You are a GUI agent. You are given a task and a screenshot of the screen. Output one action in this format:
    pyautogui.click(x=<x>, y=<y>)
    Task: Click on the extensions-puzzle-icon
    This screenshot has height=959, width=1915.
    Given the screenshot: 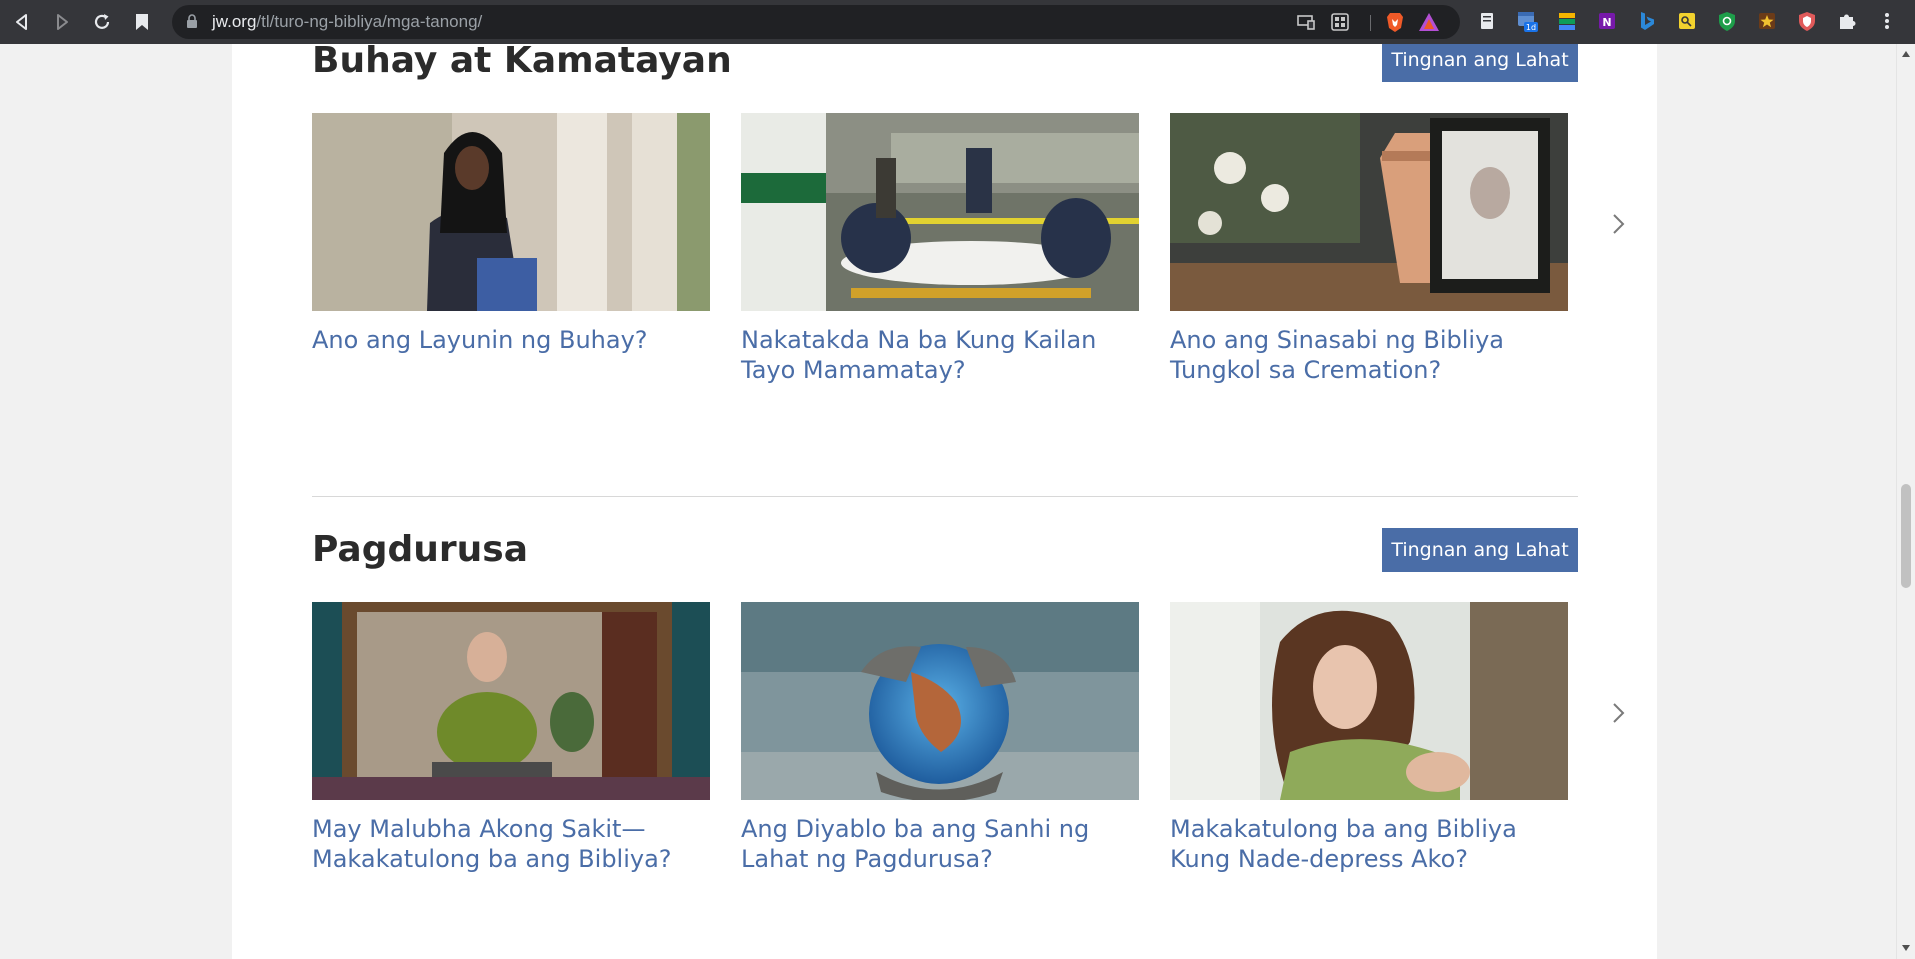 What is the action you would take?
    pyautogui.click(x=1847, y=21)
    